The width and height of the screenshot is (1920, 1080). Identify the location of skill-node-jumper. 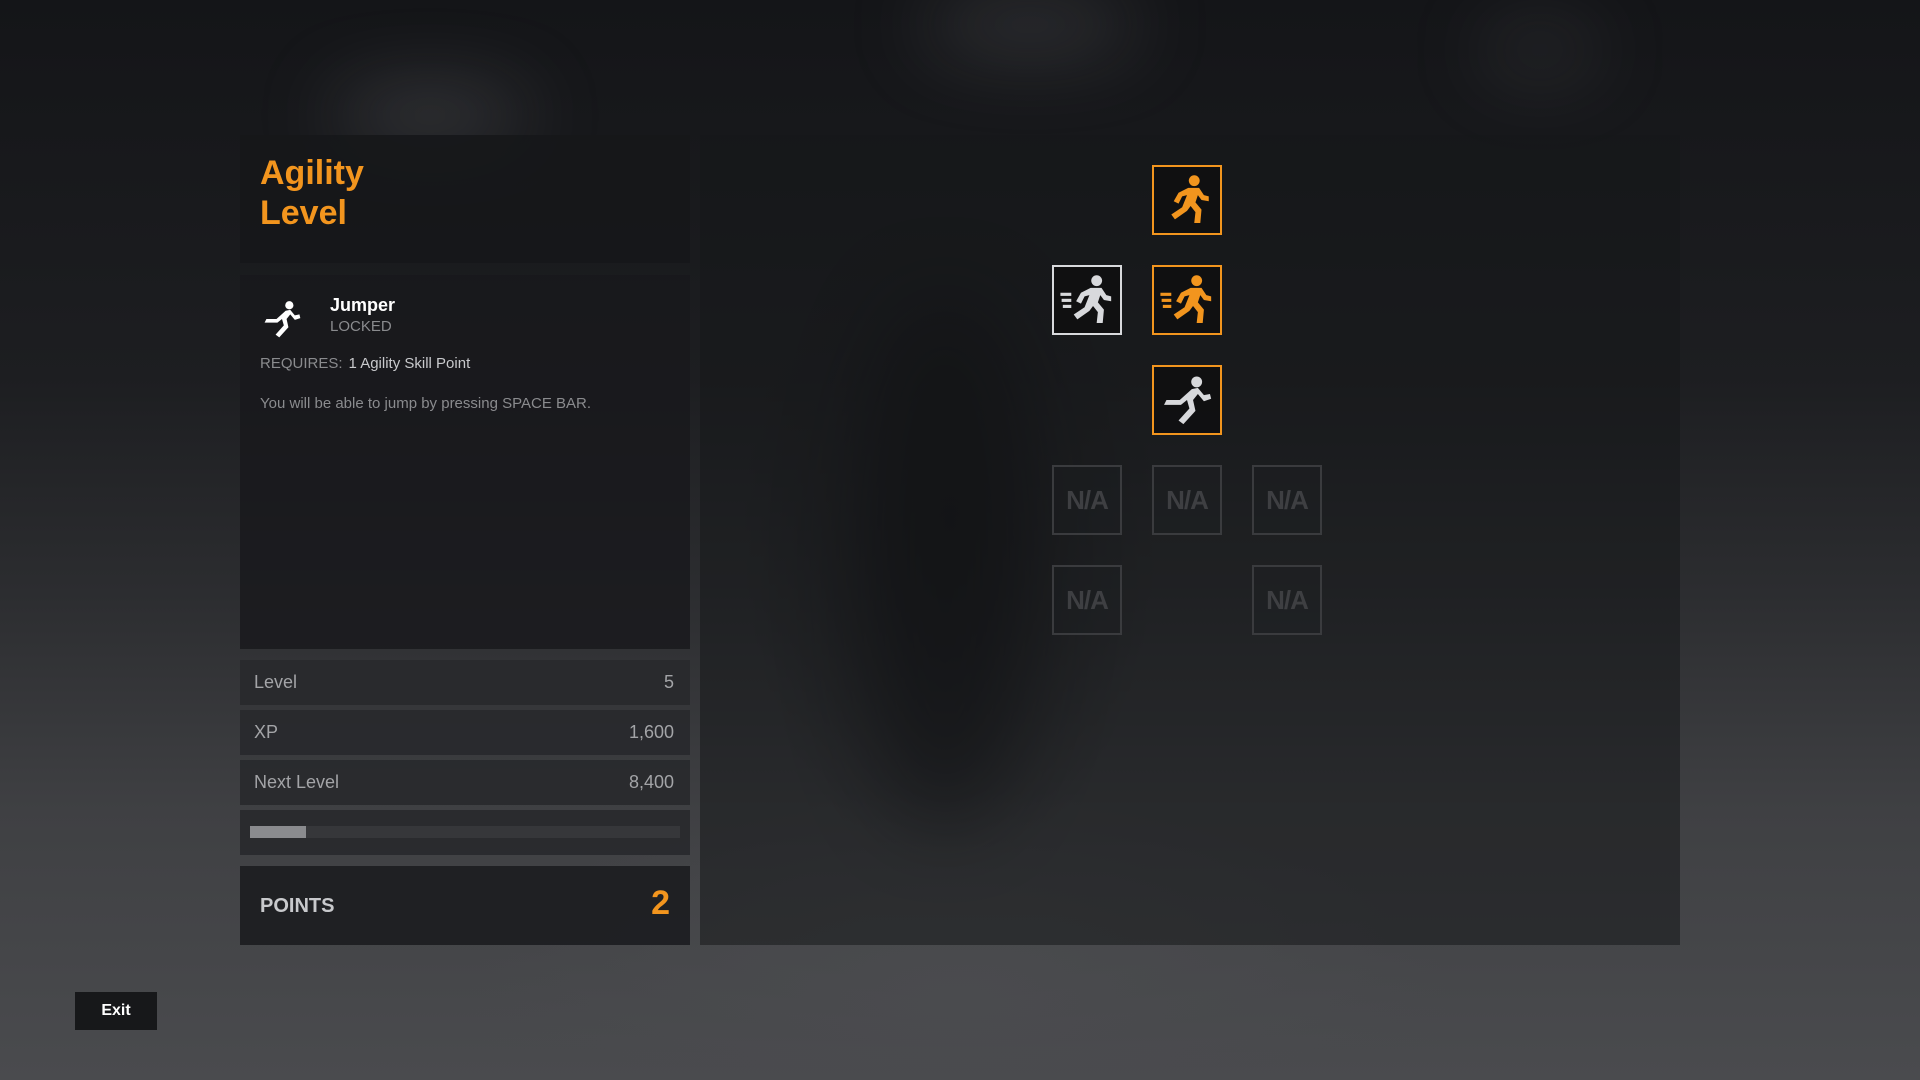
(1187, 400).